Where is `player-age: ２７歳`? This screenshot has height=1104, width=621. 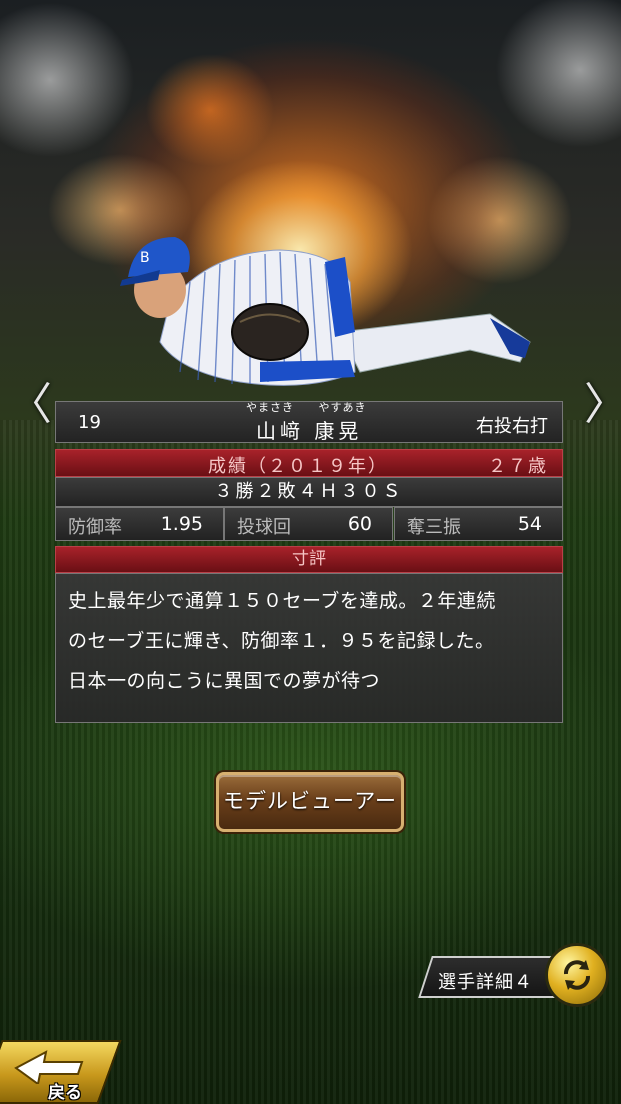 player-age: ２７歳 is located at coordinates (518, 466).